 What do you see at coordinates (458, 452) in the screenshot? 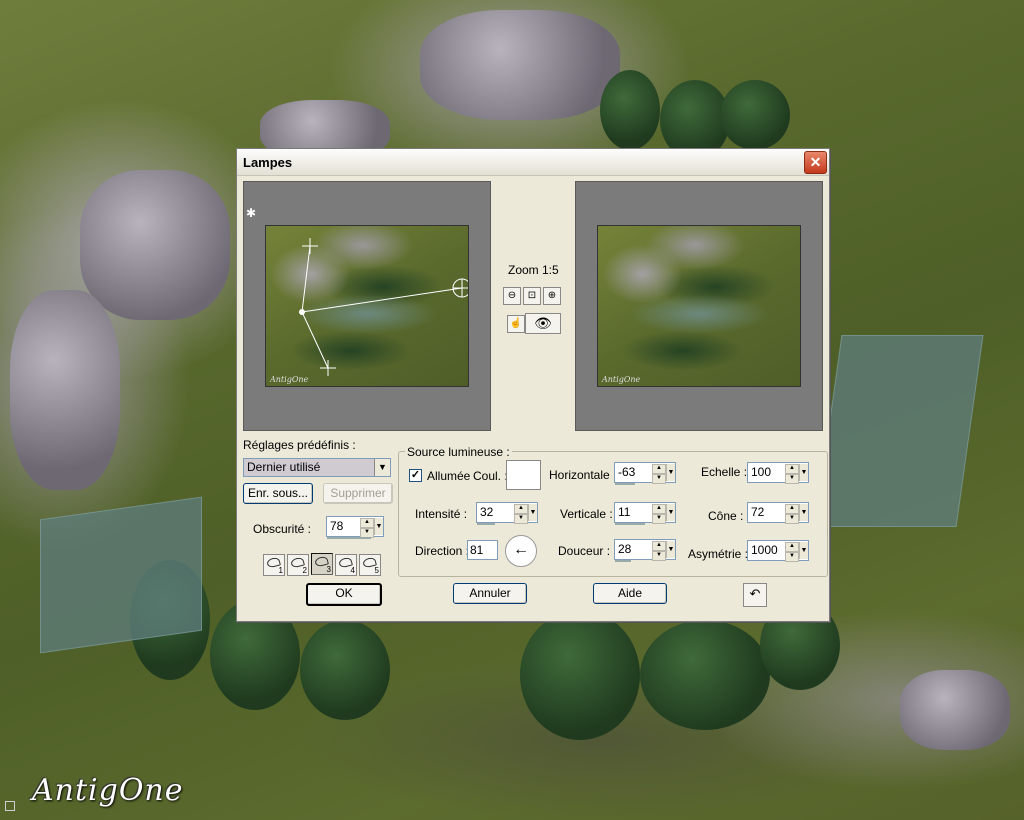
I see `light-source-title: Source lumineuse :` at bounding box center [458, 452].